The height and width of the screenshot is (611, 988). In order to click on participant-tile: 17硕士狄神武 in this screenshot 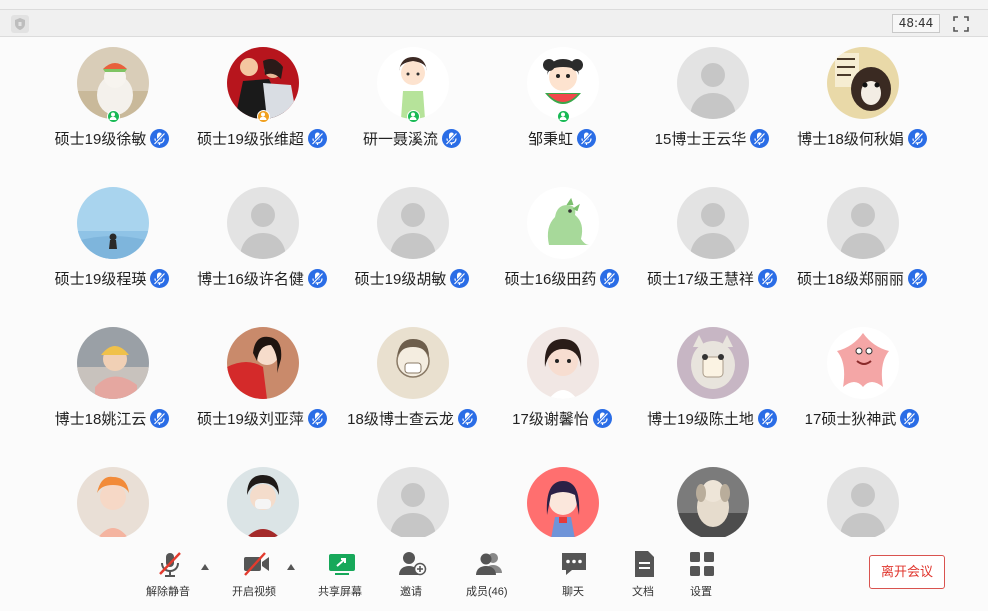, I will do `click(862, 377)`.